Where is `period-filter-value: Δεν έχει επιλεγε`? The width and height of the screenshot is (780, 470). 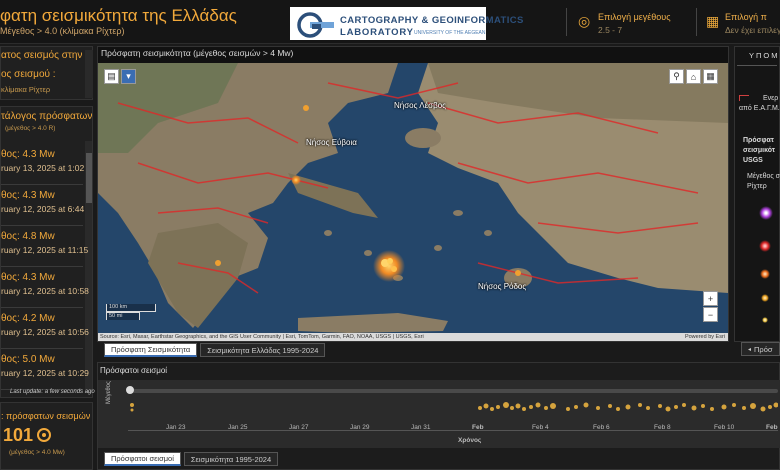 period-filter-value: Δεν έχει επιλεγε is located at coordinates (752, 30).